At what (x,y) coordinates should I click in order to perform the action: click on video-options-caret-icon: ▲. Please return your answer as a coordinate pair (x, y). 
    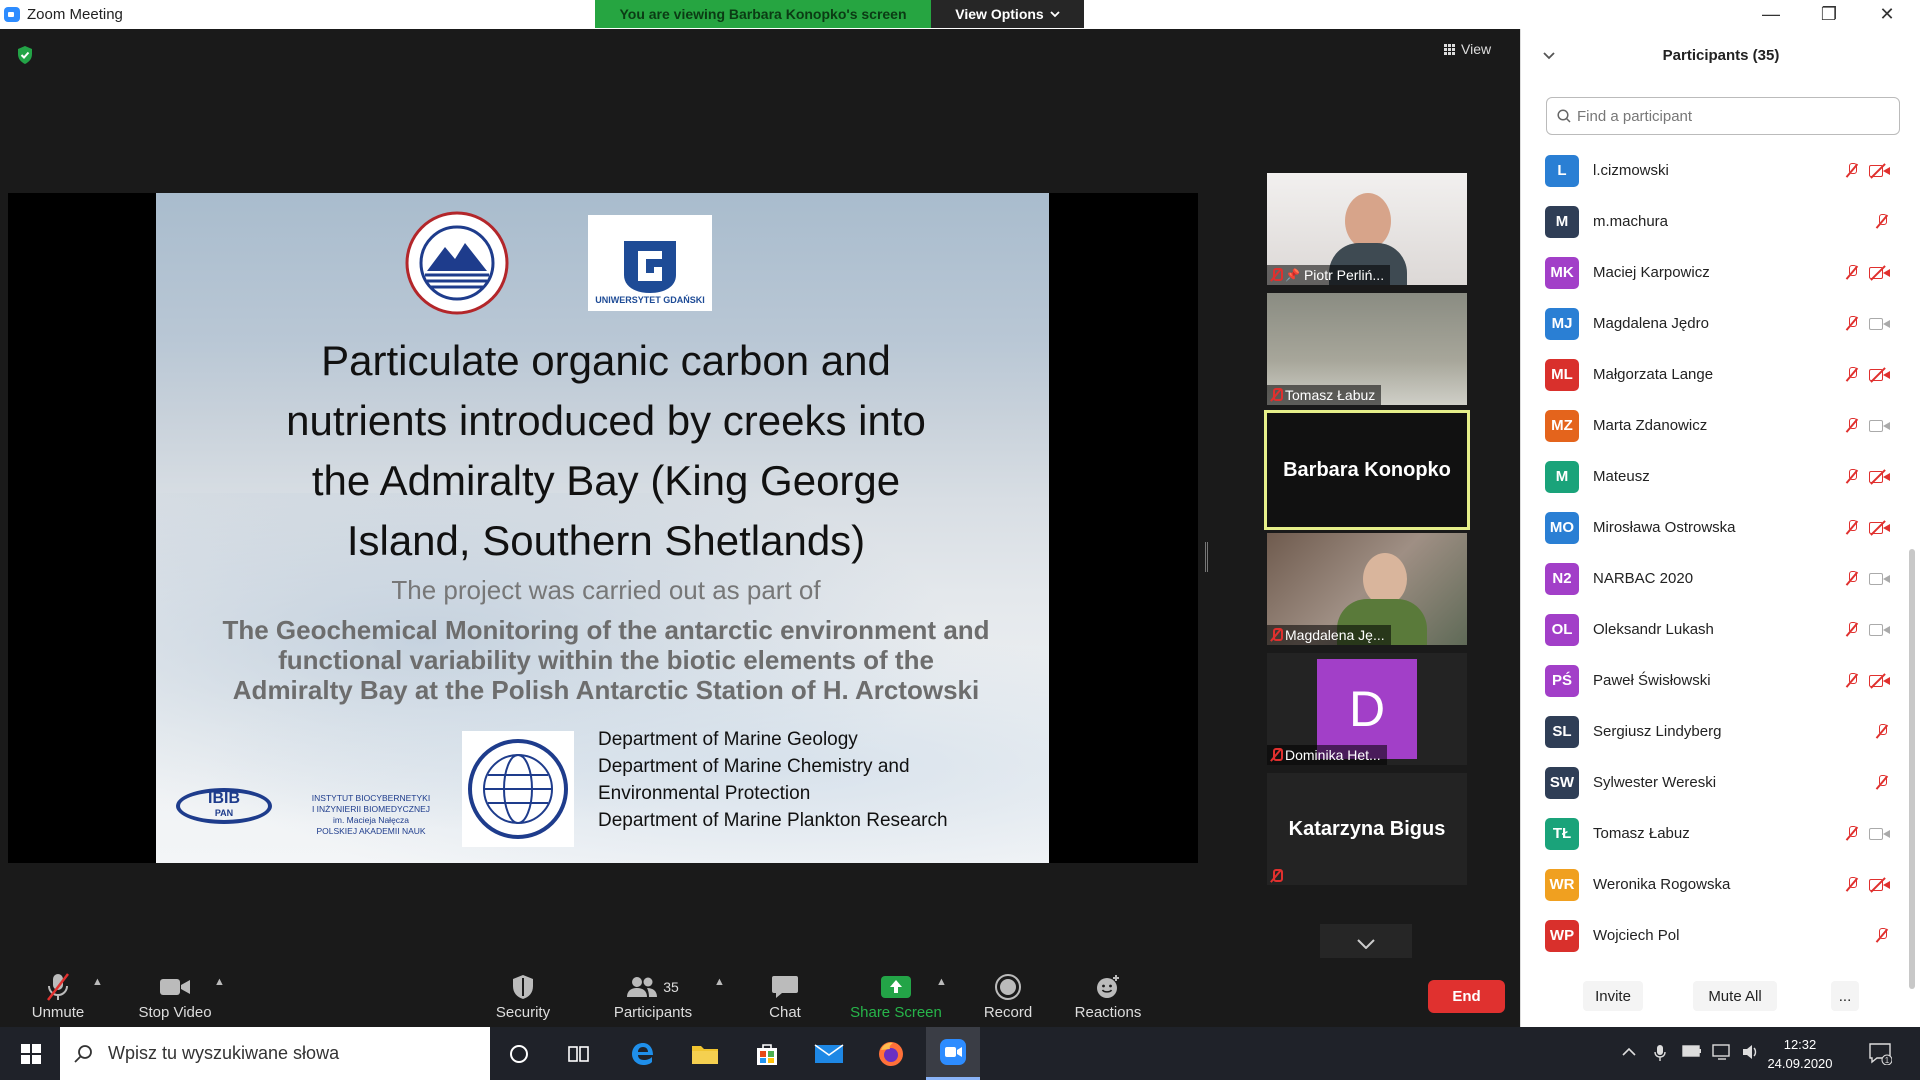
    Looking at the image, I should click on (219, 982).